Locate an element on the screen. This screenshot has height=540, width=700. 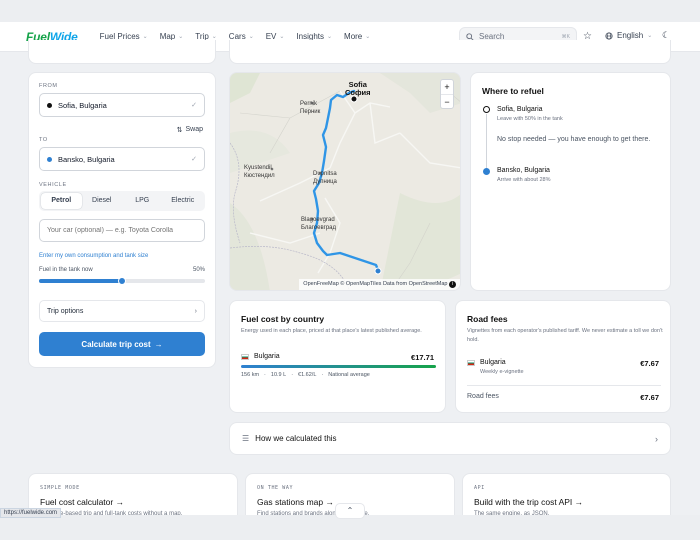
tank-slider is located at coordinates (122, 281).